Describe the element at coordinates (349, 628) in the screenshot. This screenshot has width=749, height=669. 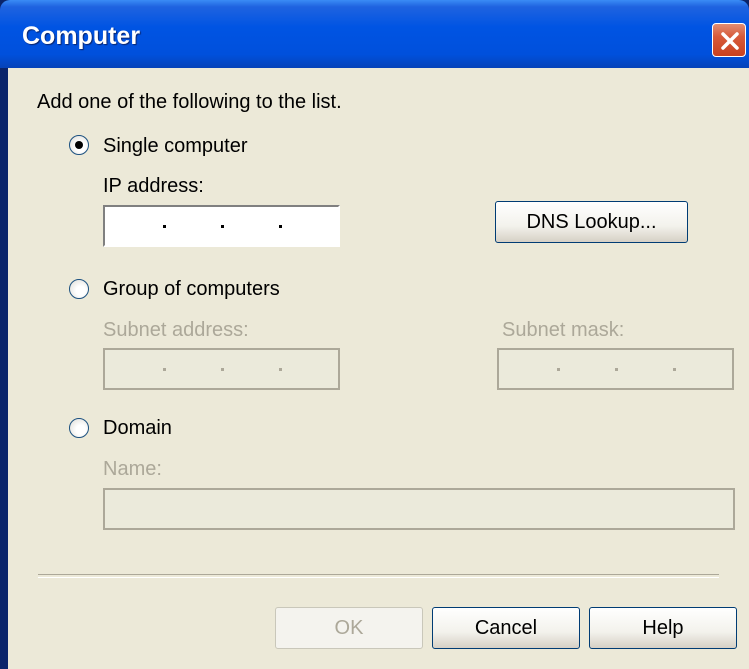
I see `ok-button: OK` at that location.